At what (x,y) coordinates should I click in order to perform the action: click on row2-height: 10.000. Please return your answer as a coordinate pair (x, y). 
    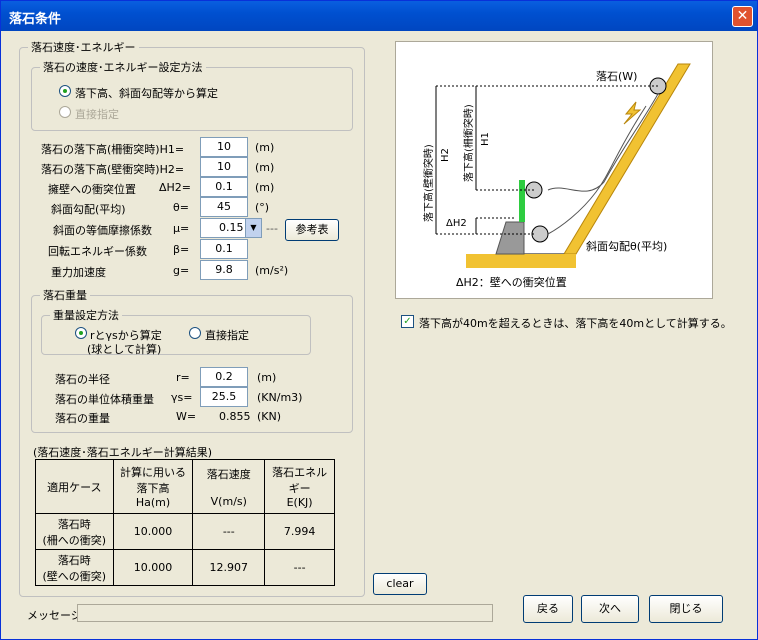
    Looking at the image, I should click on (153, 567).